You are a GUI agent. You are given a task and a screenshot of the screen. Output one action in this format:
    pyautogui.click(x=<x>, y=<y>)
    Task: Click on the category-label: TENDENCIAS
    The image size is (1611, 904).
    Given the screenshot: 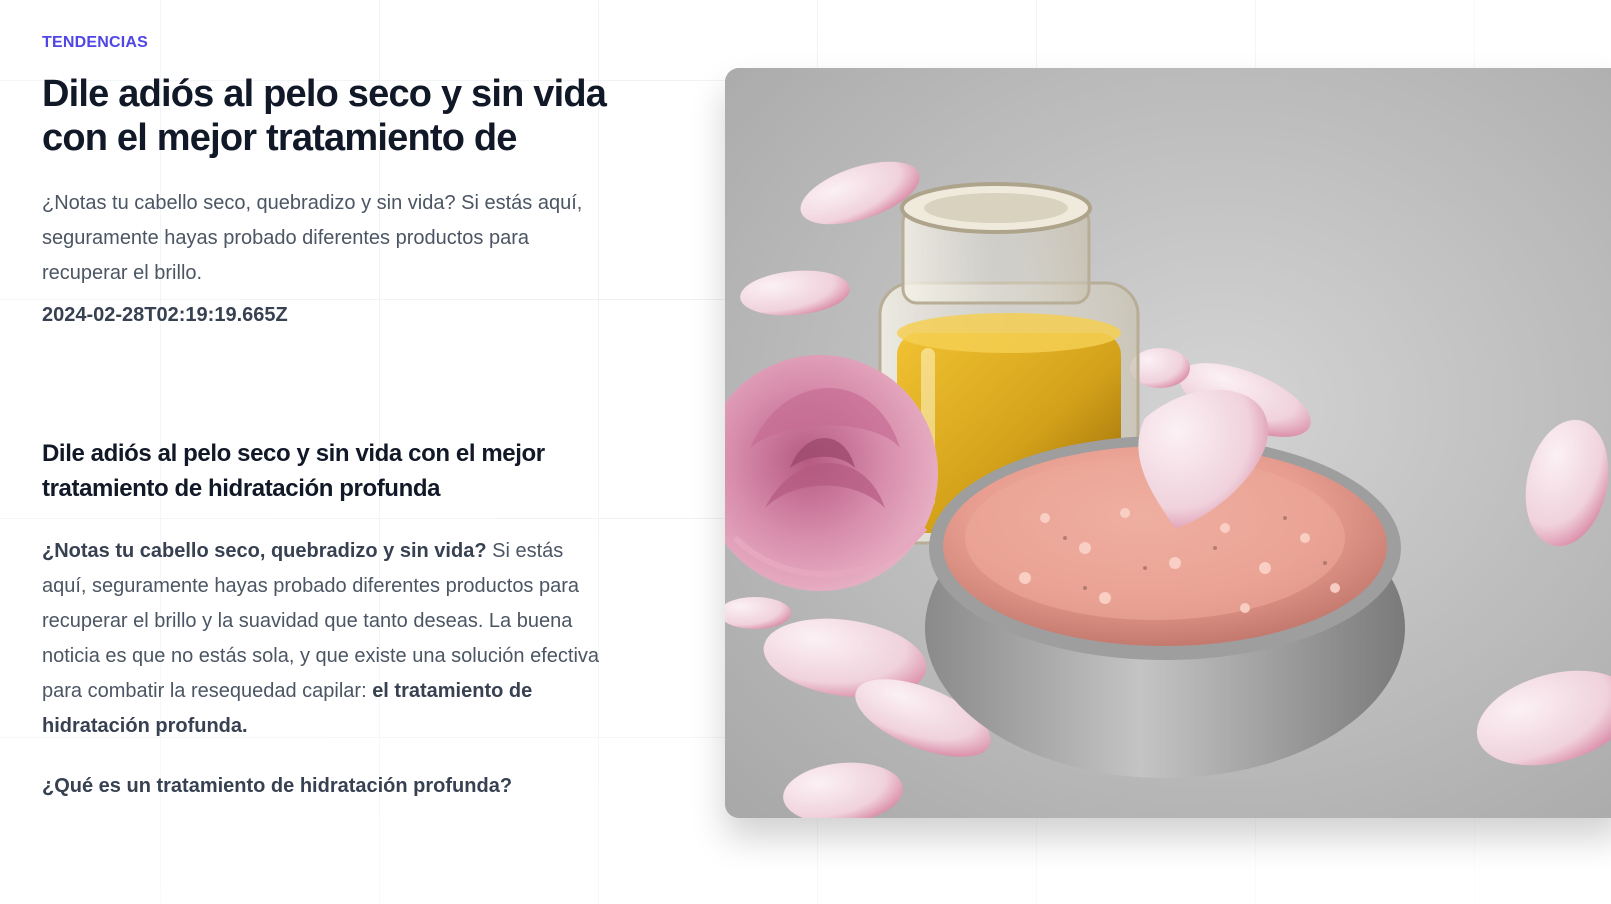 What is the action you would take?
    pyautogui.click(x=327, y=43)
    